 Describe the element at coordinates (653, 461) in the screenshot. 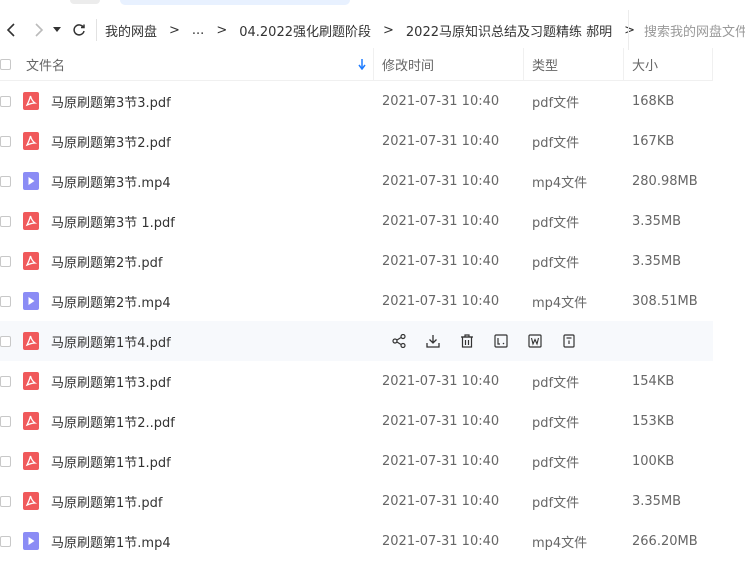

I see `file-size: 100KB` at that location.